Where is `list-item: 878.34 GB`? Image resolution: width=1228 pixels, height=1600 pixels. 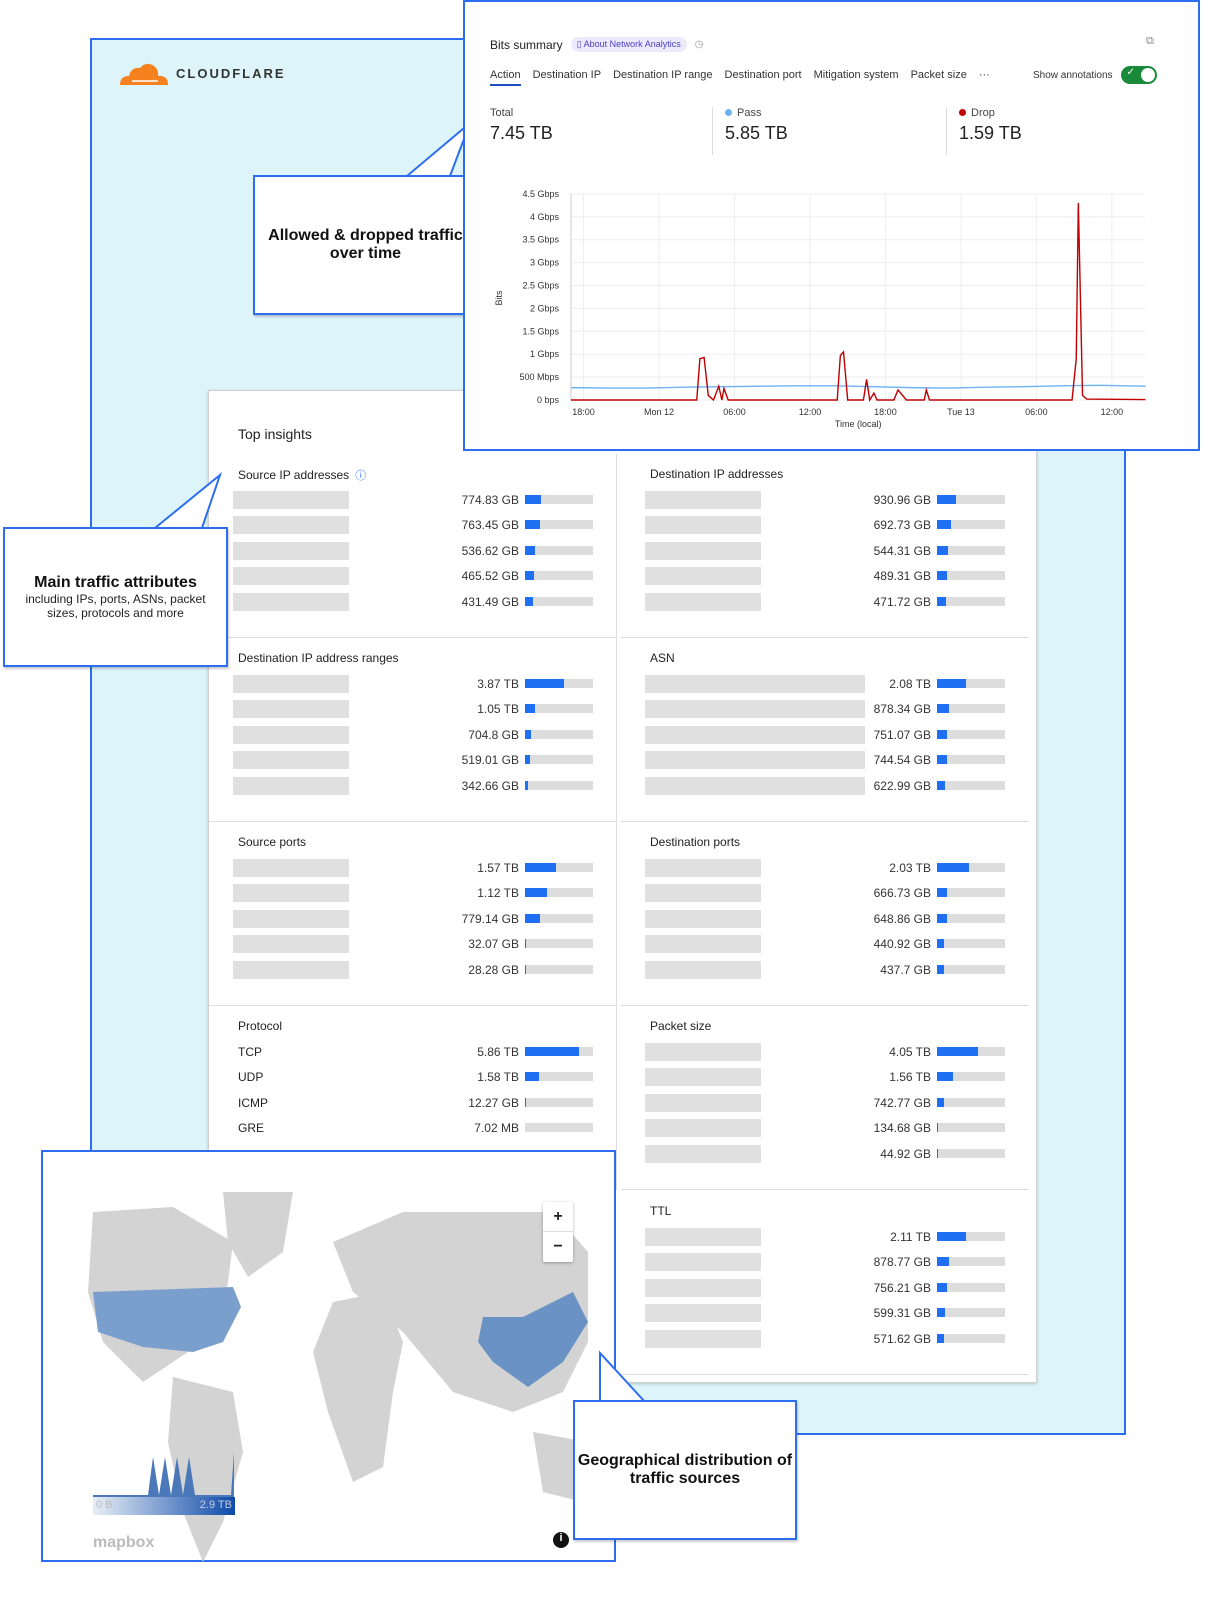
list-item: 878.34 GB is located at coordinates (825, 709).